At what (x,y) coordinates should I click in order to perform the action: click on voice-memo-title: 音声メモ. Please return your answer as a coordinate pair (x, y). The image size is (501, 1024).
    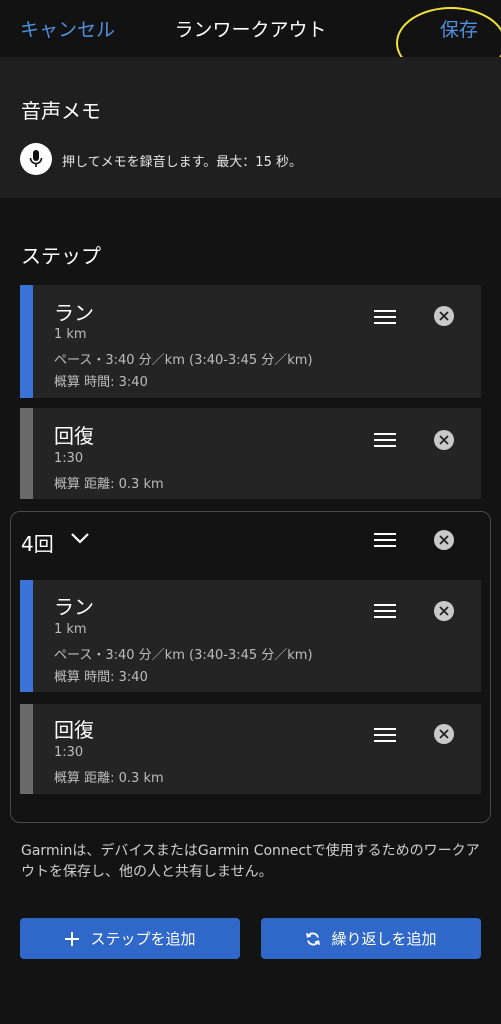
    Looking at the image, I should click on (61, 111).